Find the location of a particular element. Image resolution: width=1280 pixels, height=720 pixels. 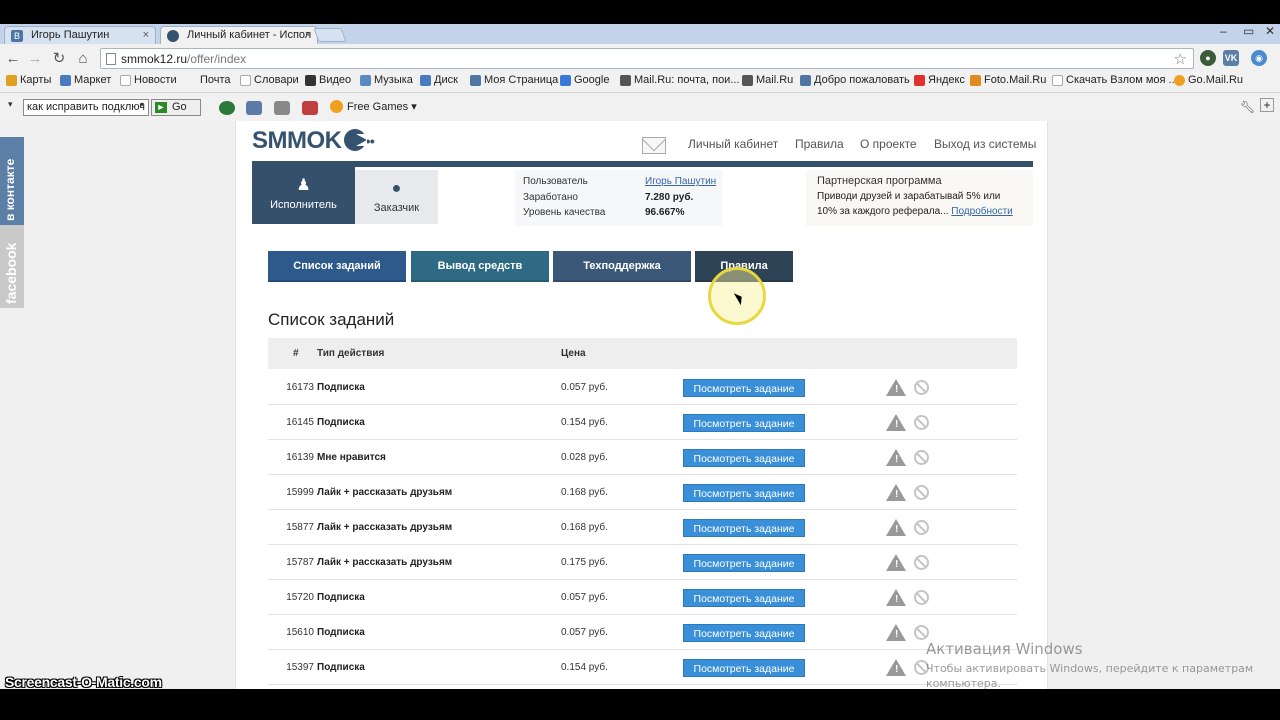

bookmark-yandex: Яндекс is located at coordinates (939, 80).